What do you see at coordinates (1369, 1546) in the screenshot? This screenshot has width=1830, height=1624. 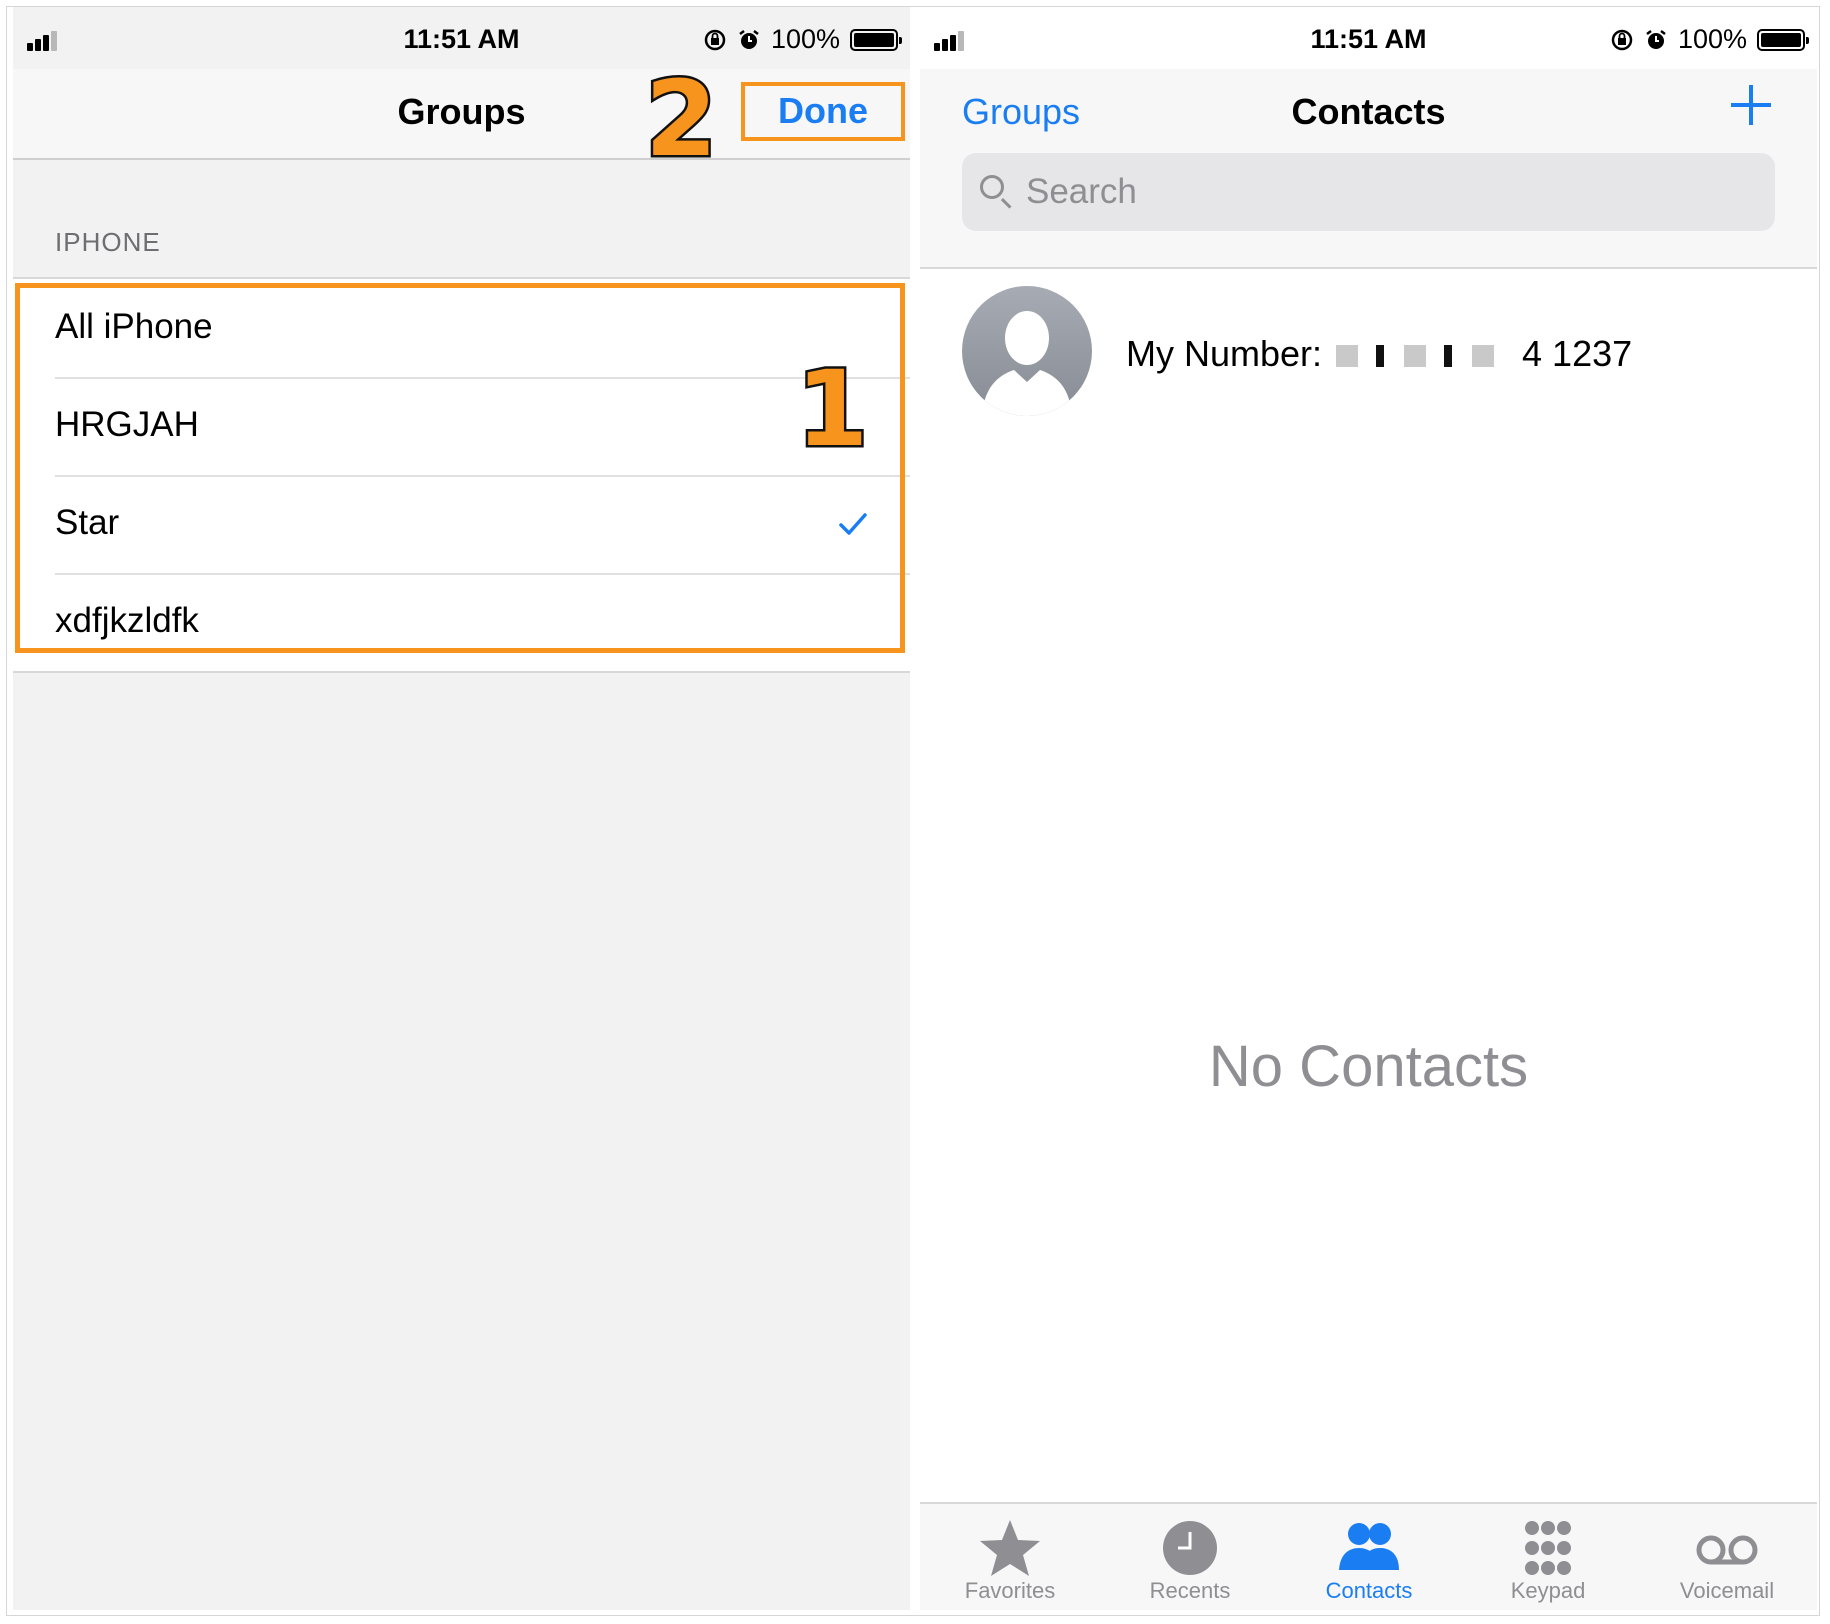 I see `contacts-icon` at bounding box center [1369, 1546].